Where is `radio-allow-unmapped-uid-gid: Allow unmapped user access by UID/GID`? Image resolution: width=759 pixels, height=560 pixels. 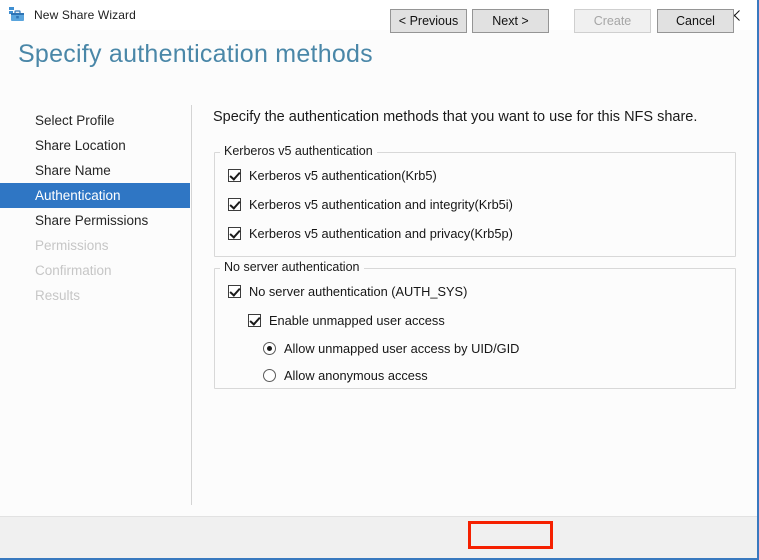 radio-allow-unmapped-uid-gid: Allow unmapped user access by UID/GID is located at coordinates (391, 348).